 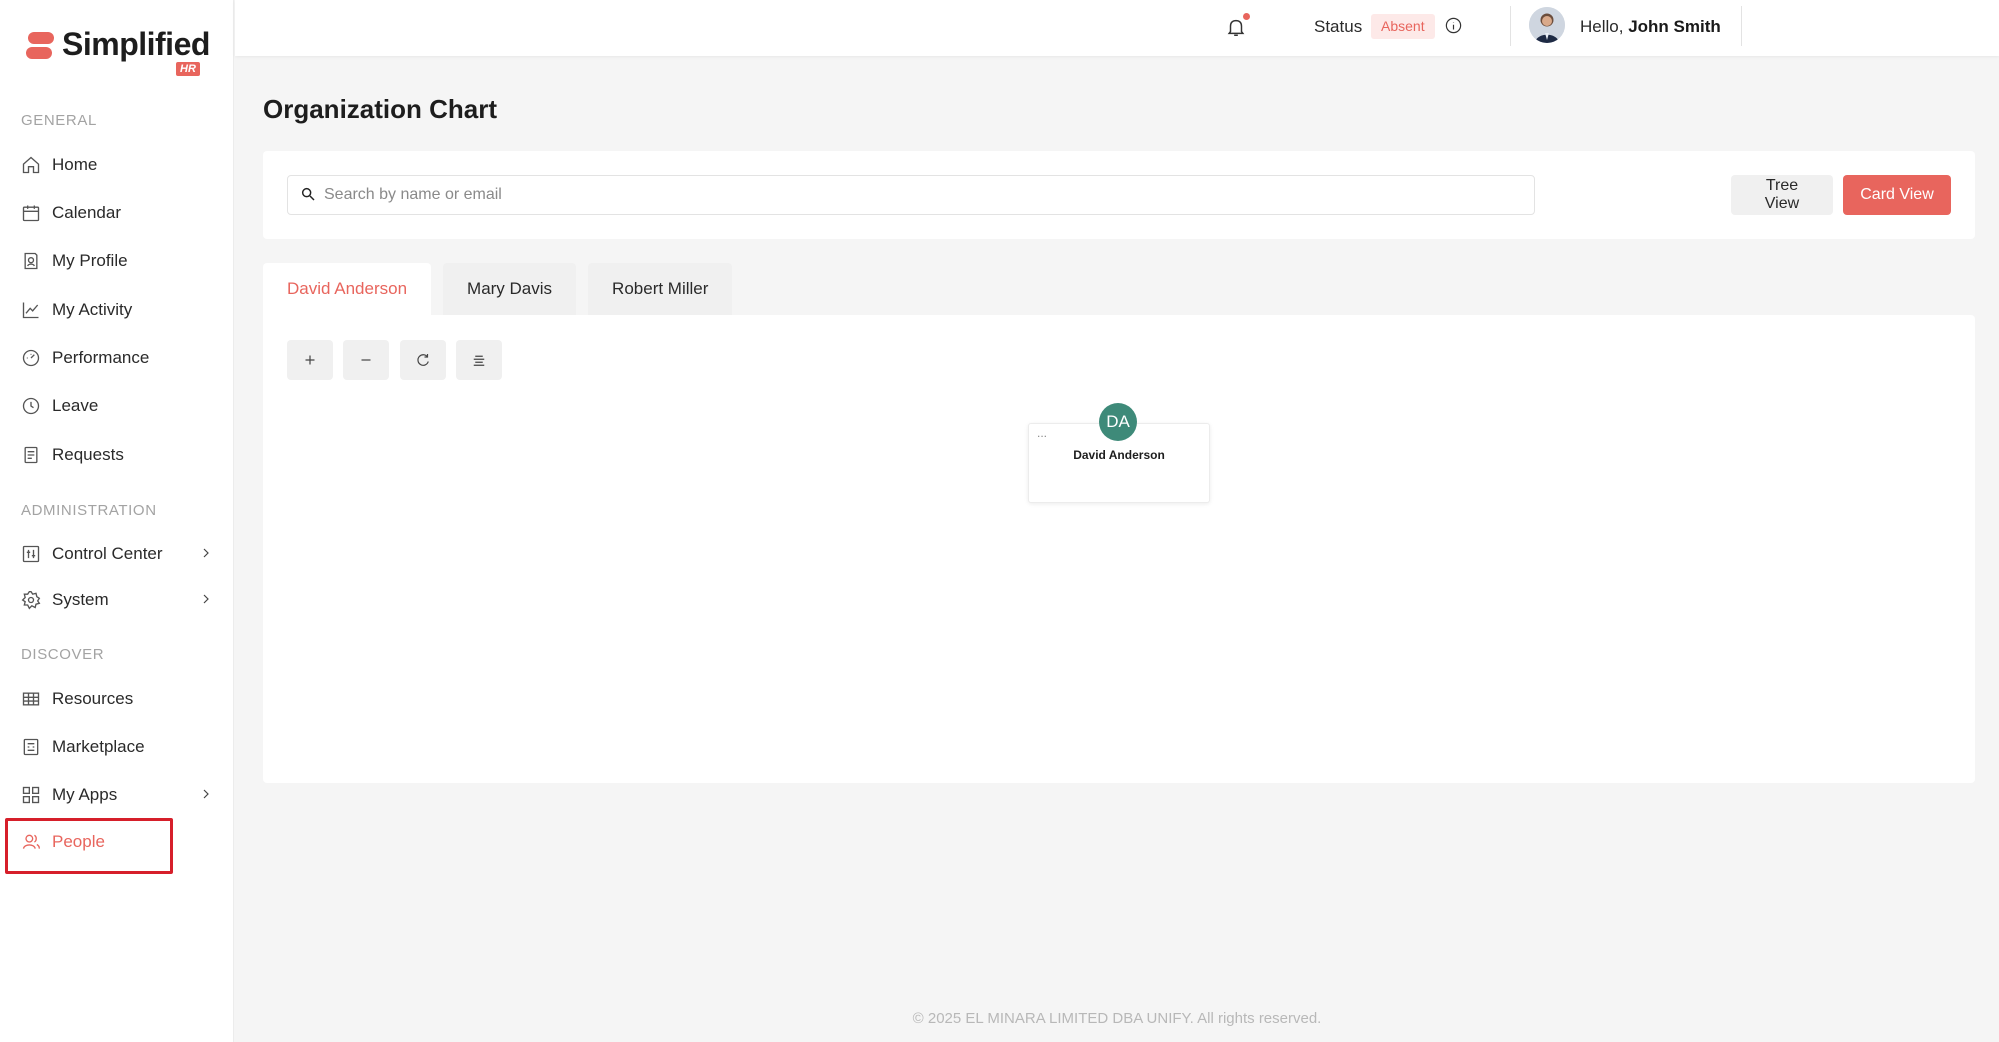 I want to click on sidebar-item-label: My Activity, so click(x=92, y=309).